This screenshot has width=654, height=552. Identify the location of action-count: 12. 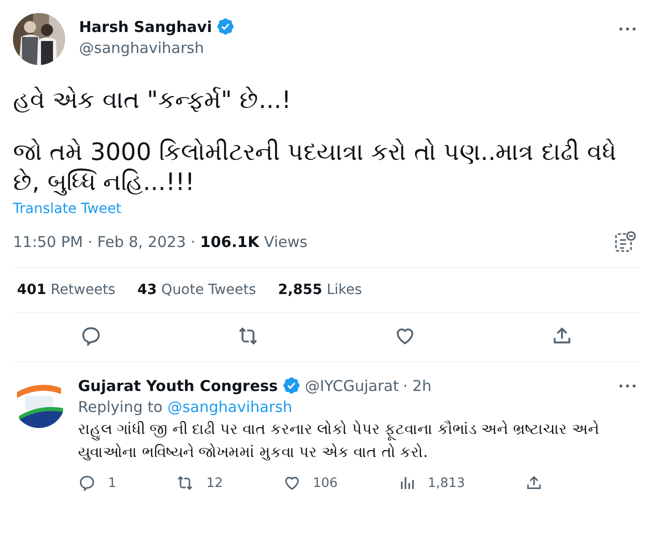
(214, 483).